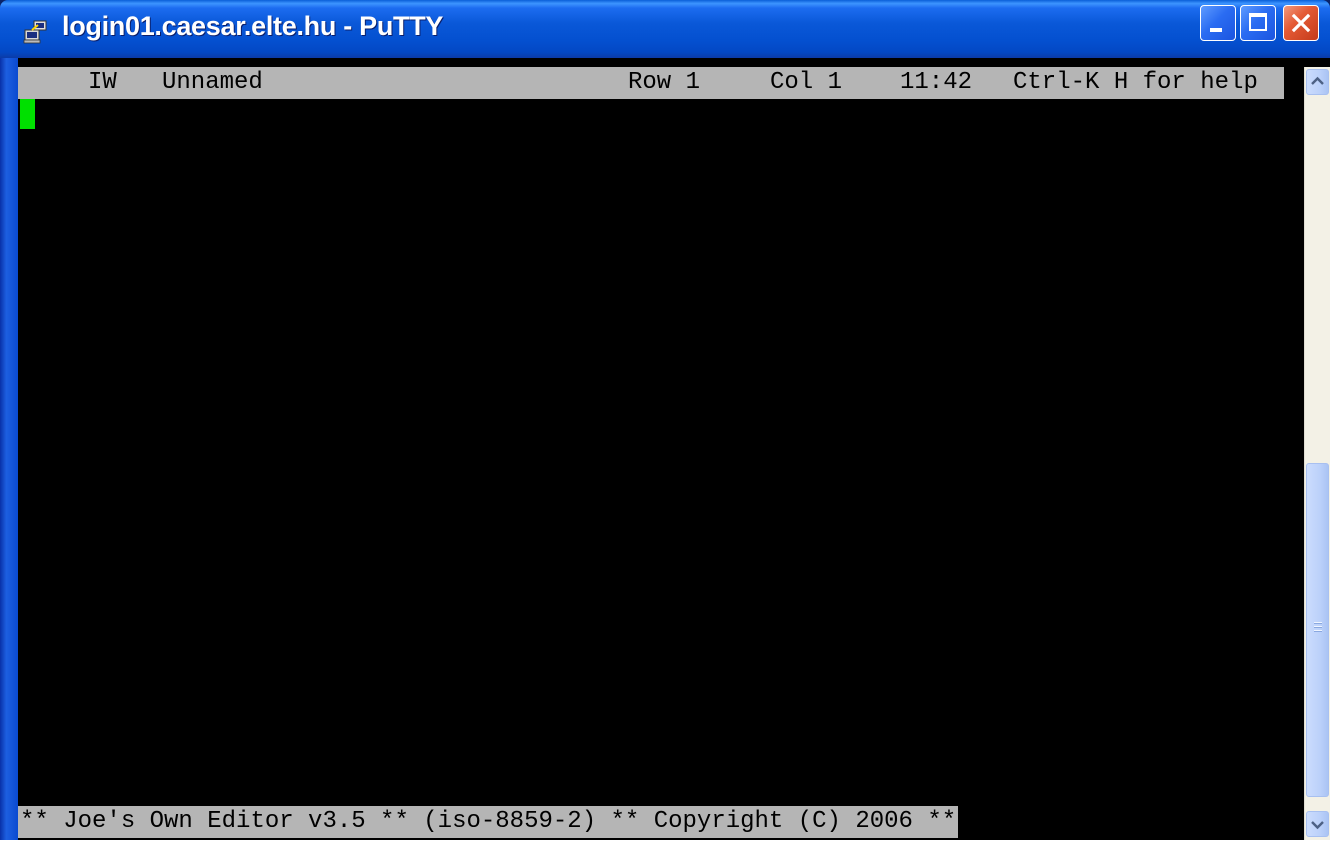 The width and height of the screenshot is (1330, 841). I want to click on scrollbar-thumb, so click(1317, 630).